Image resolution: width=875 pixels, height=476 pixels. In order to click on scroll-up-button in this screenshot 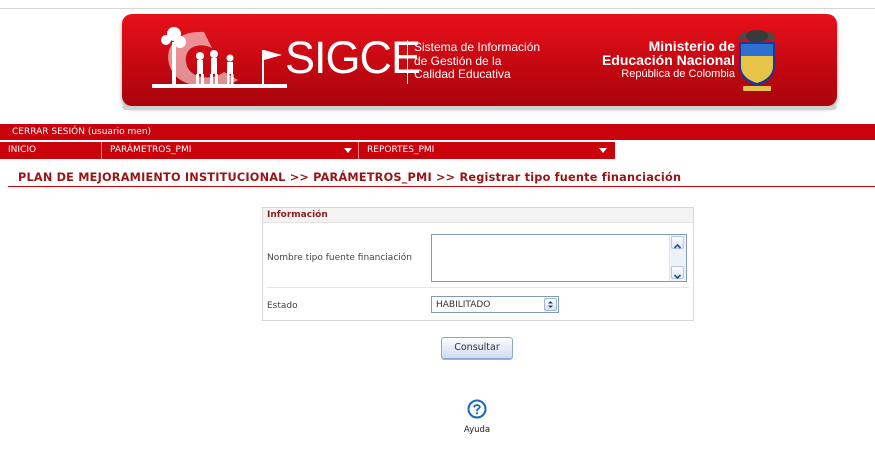, I will do `click(677, 242)`.